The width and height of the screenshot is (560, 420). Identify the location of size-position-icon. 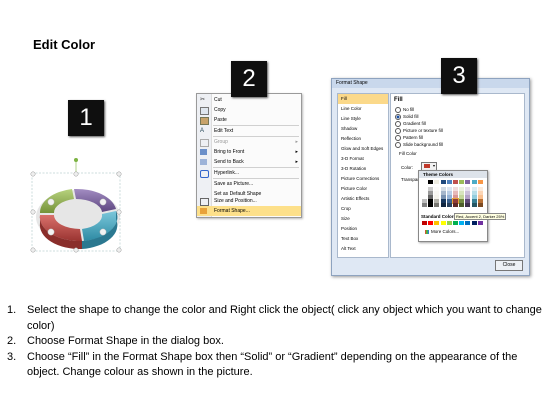
(204, 202).